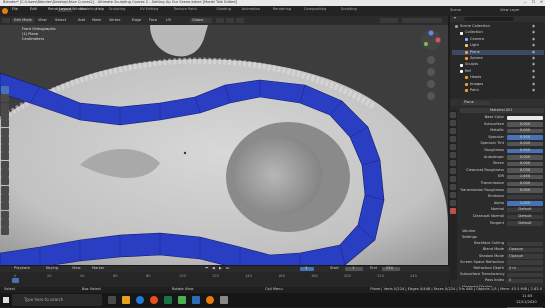 This screenshot has width=545, height=308. Describe the element at coordinates (240, 20) in the screenshot. I see `proportional-edit-button` at that location.